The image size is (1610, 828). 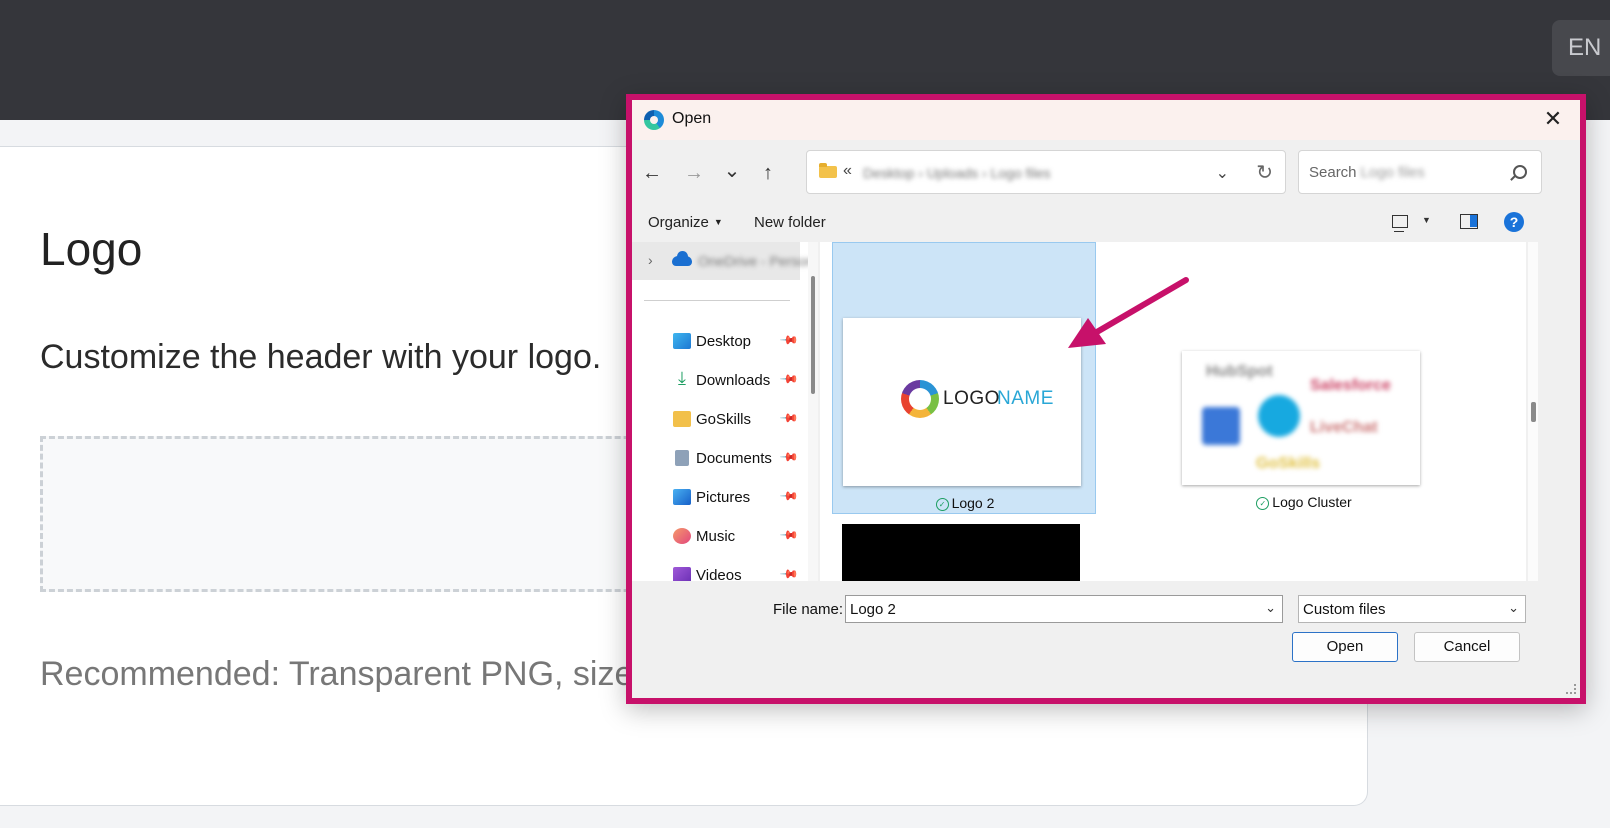 I want to click on organize-button: Organize ▼, so click(x=685, y=222).